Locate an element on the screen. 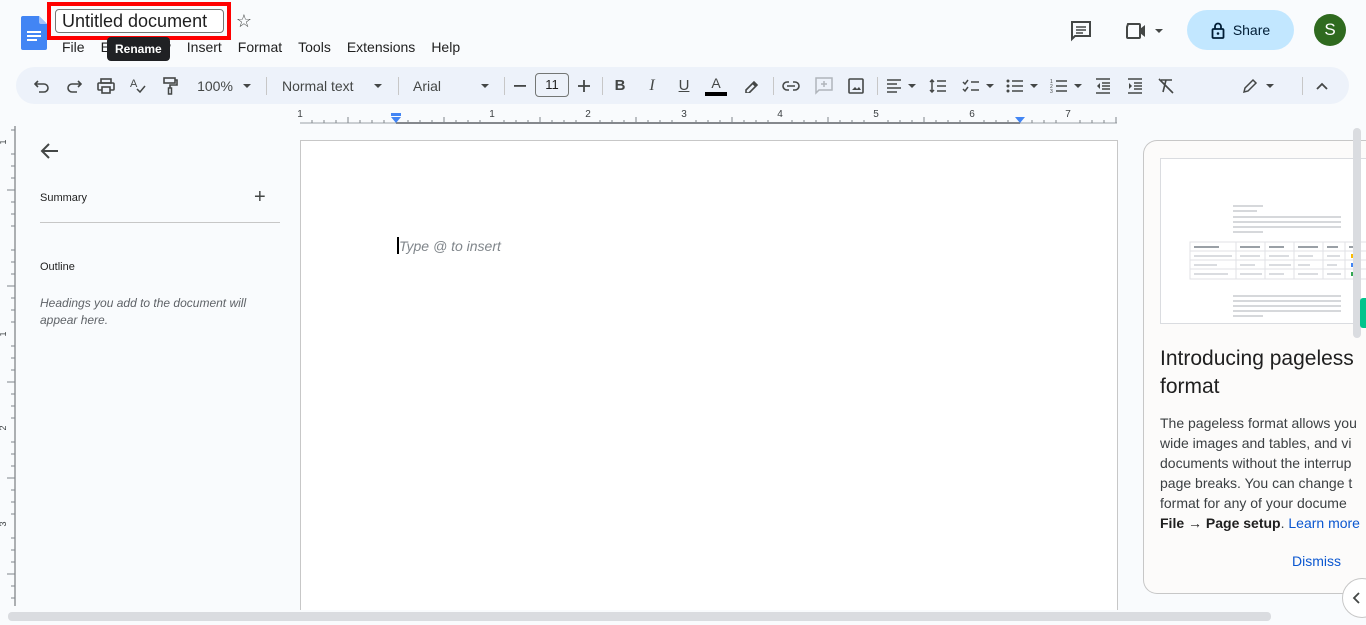 The image size is (1366, 625). checklist-select is located at coordinates (978, 85).